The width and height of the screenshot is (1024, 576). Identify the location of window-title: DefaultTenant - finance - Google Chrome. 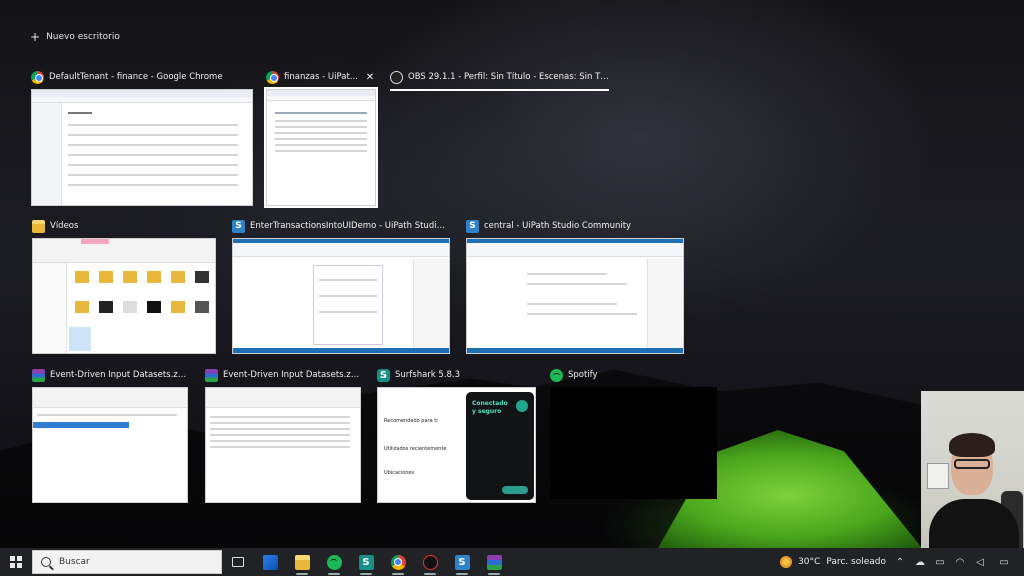
(136, 77).